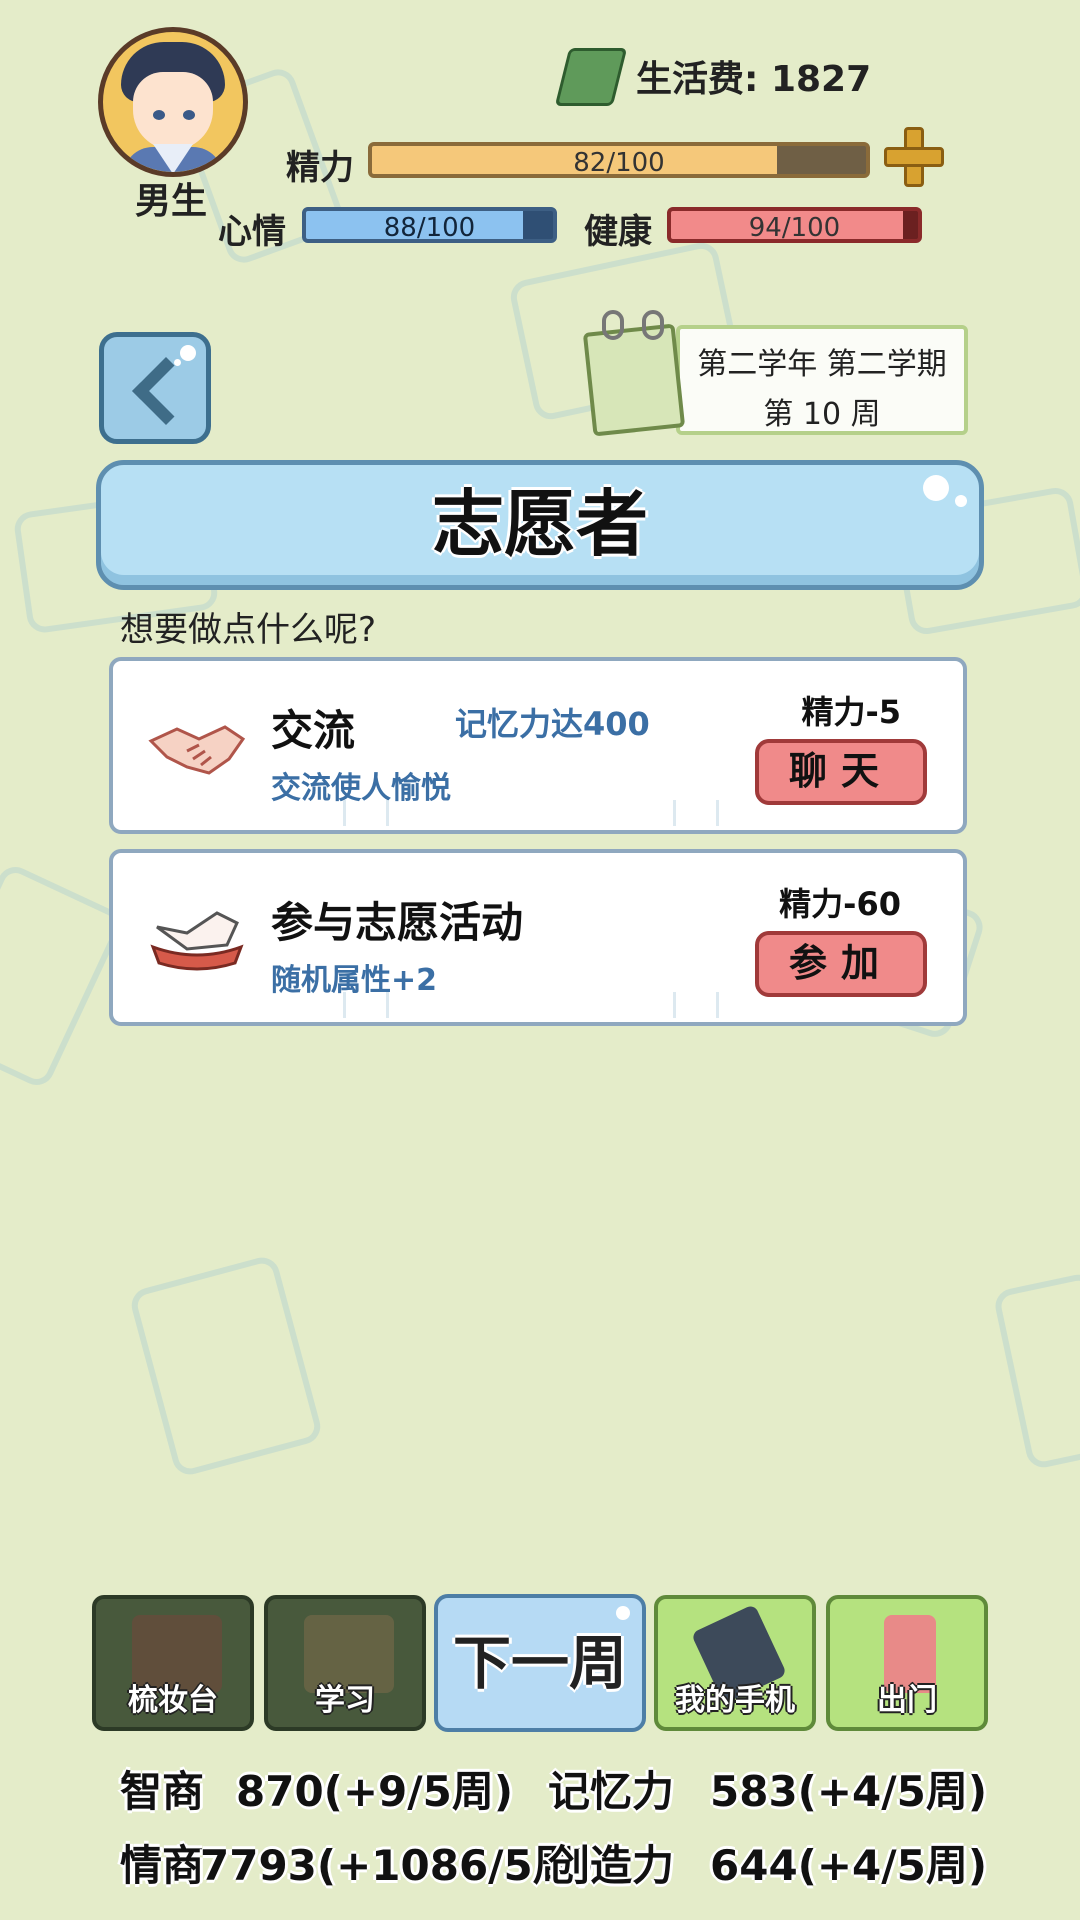  I want to click on chat-button: 聊天, so click(841, 772).